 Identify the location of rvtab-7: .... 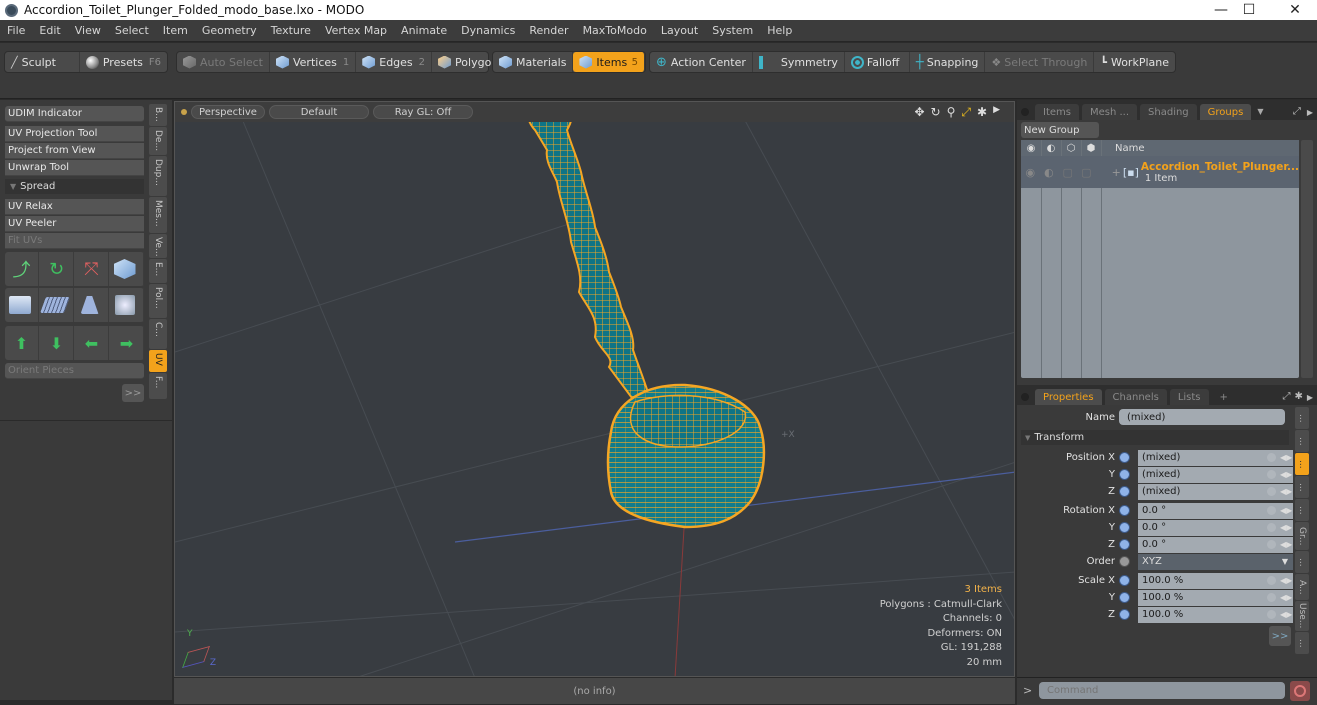
(1302, 562).